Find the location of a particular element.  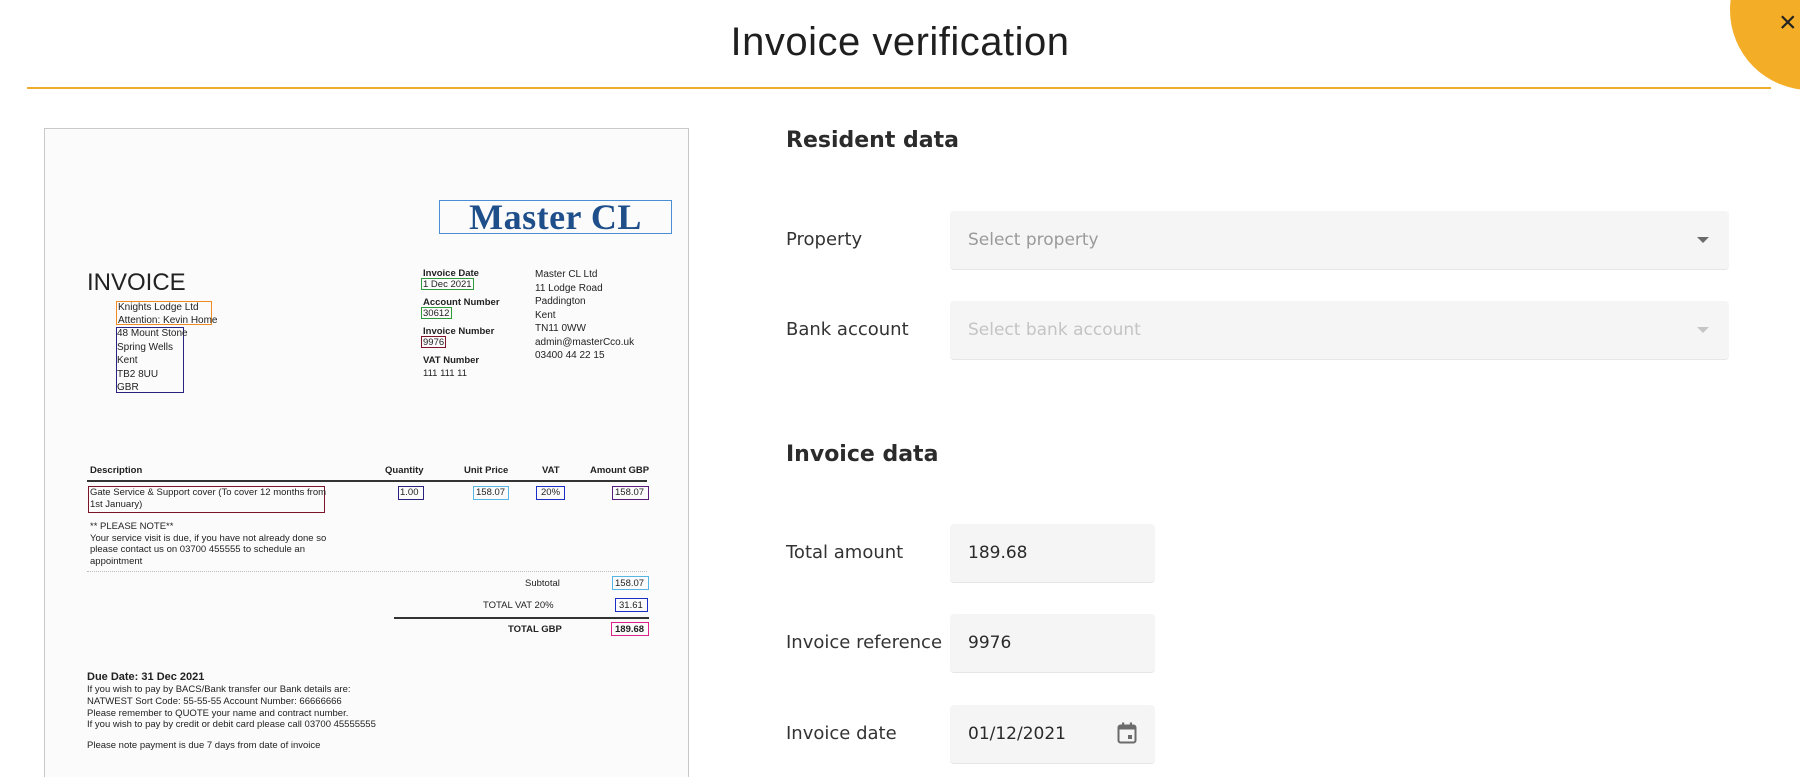

item-description-line2: 1st January) is located at coordinates (116, 504).